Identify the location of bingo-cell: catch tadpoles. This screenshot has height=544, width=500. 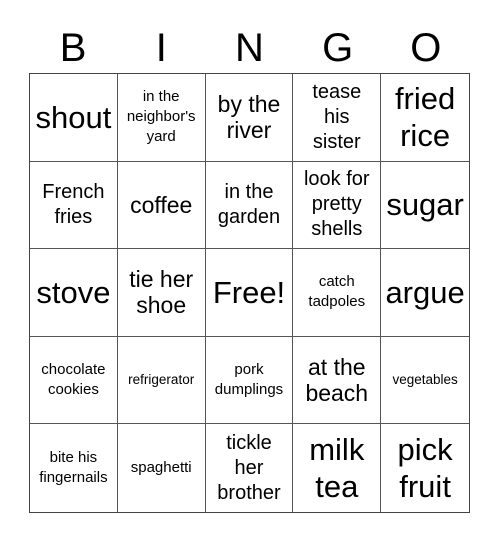
(337, 293).